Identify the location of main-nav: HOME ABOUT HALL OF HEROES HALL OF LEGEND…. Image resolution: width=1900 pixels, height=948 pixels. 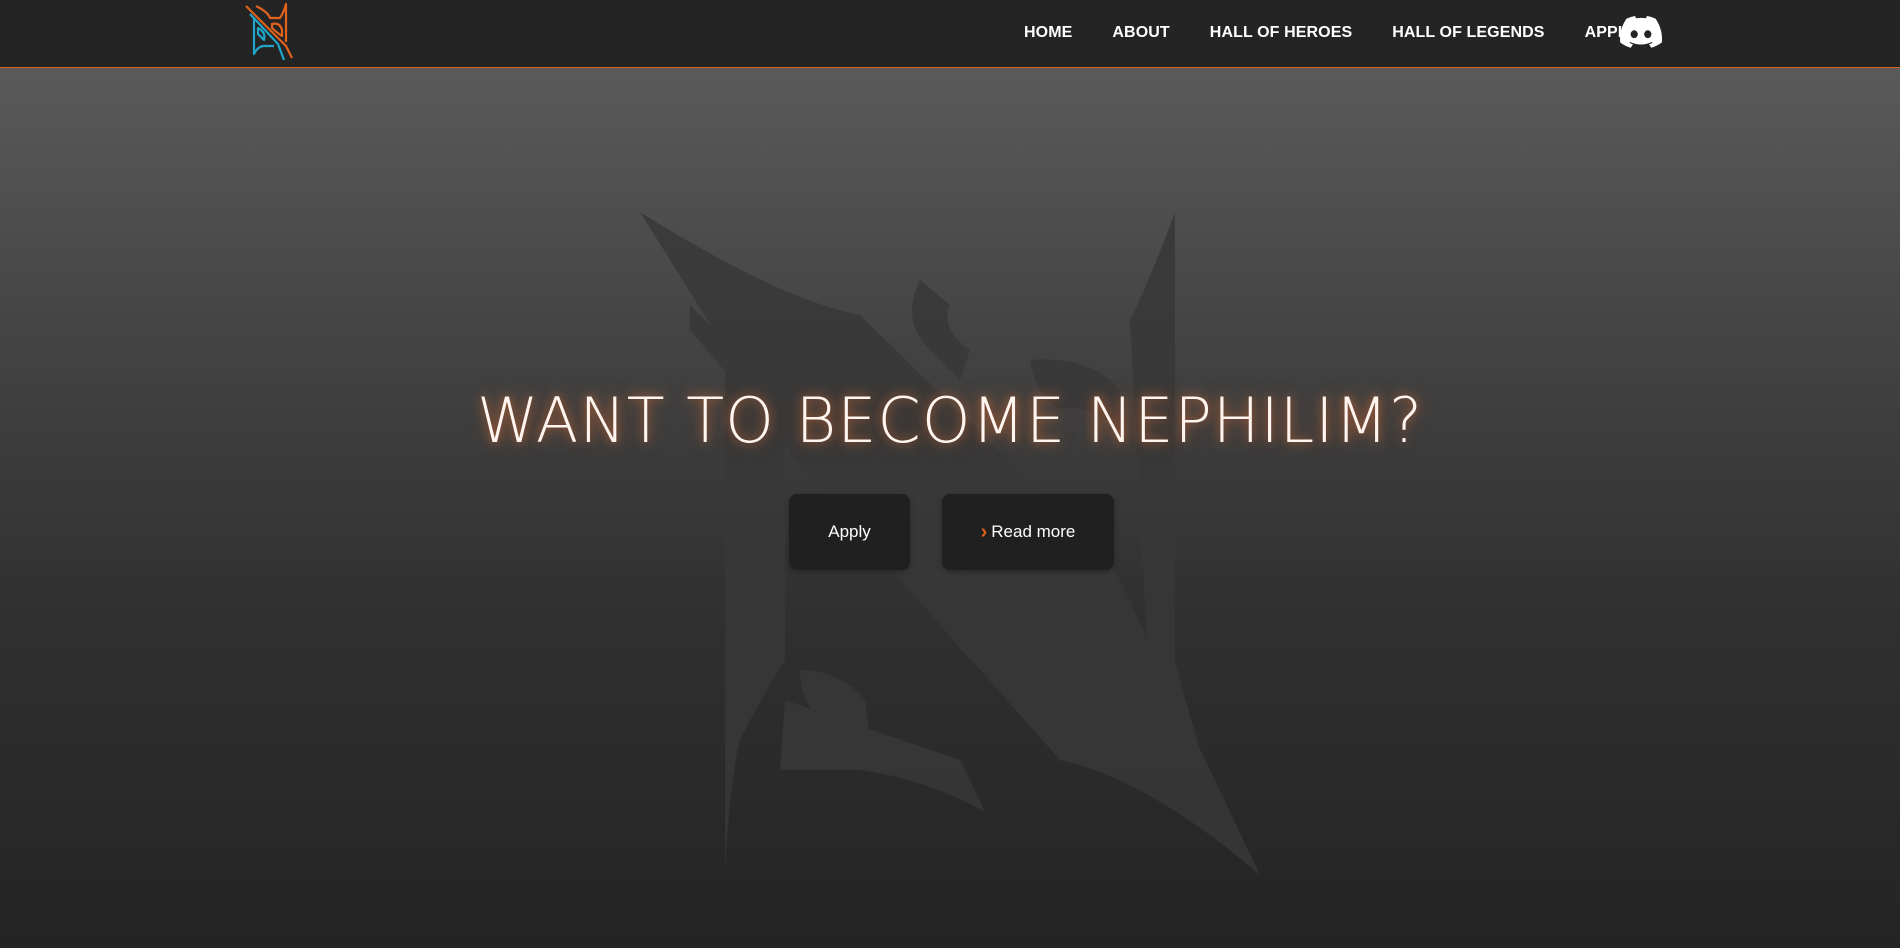
(1323, 33).